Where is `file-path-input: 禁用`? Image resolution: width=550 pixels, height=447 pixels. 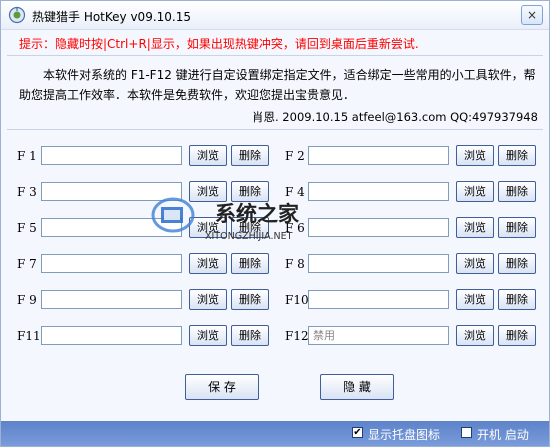 file-path-input: 禁用 is located at coordinates (378, 335).